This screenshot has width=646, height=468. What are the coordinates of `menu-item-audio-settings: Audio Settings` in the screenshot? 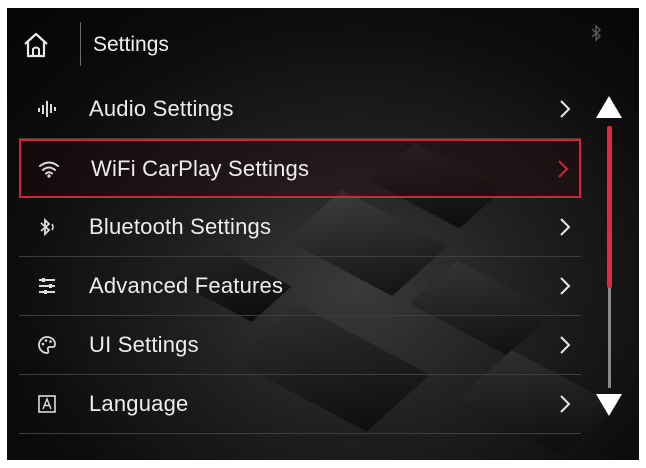 It's located at (300, 109).